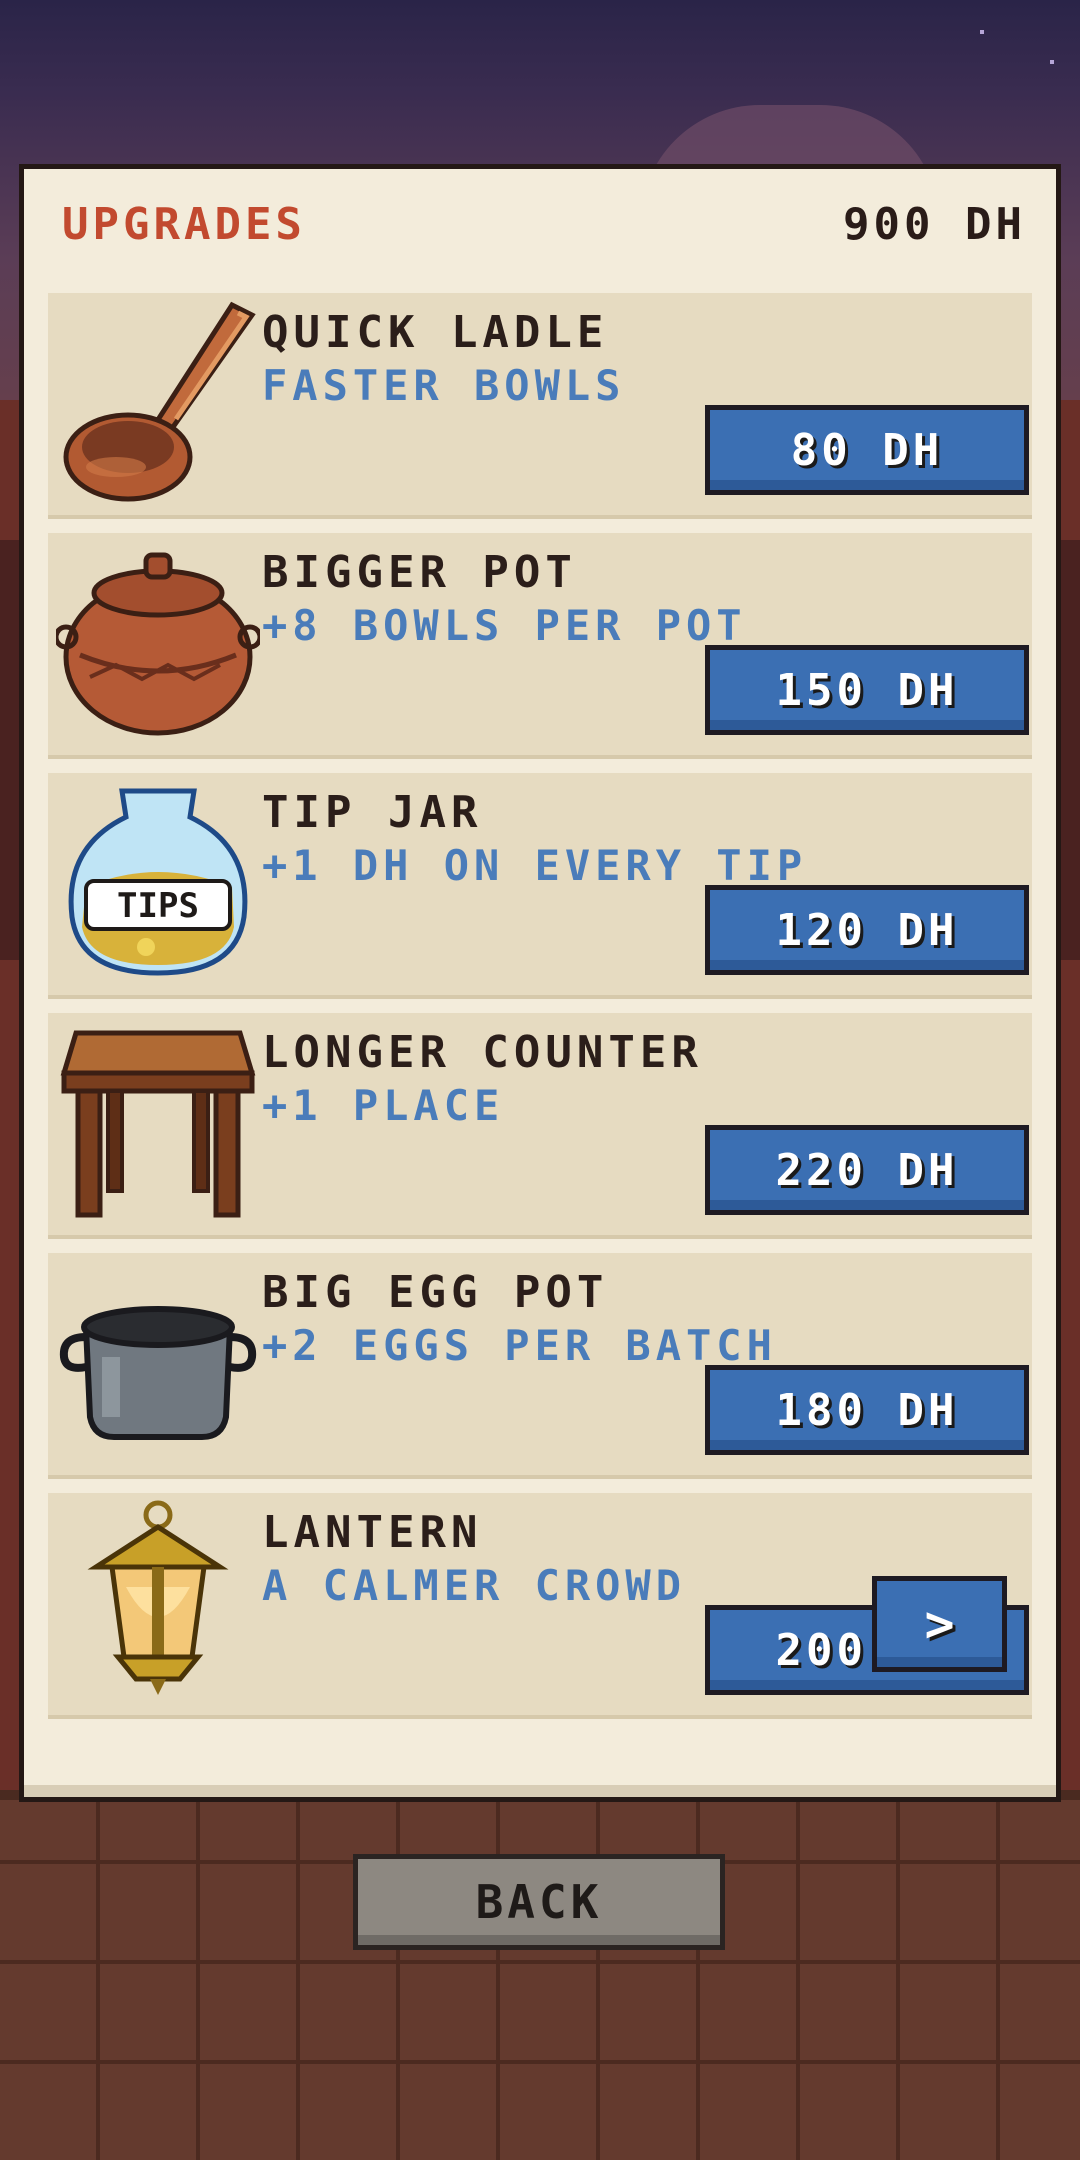 This screenshot has width=1080, height=2160. Describe the element at coordinates (504, 625) in the screenshot. I see `upgrade-description: +8 BOWLS PER POT` at that location.